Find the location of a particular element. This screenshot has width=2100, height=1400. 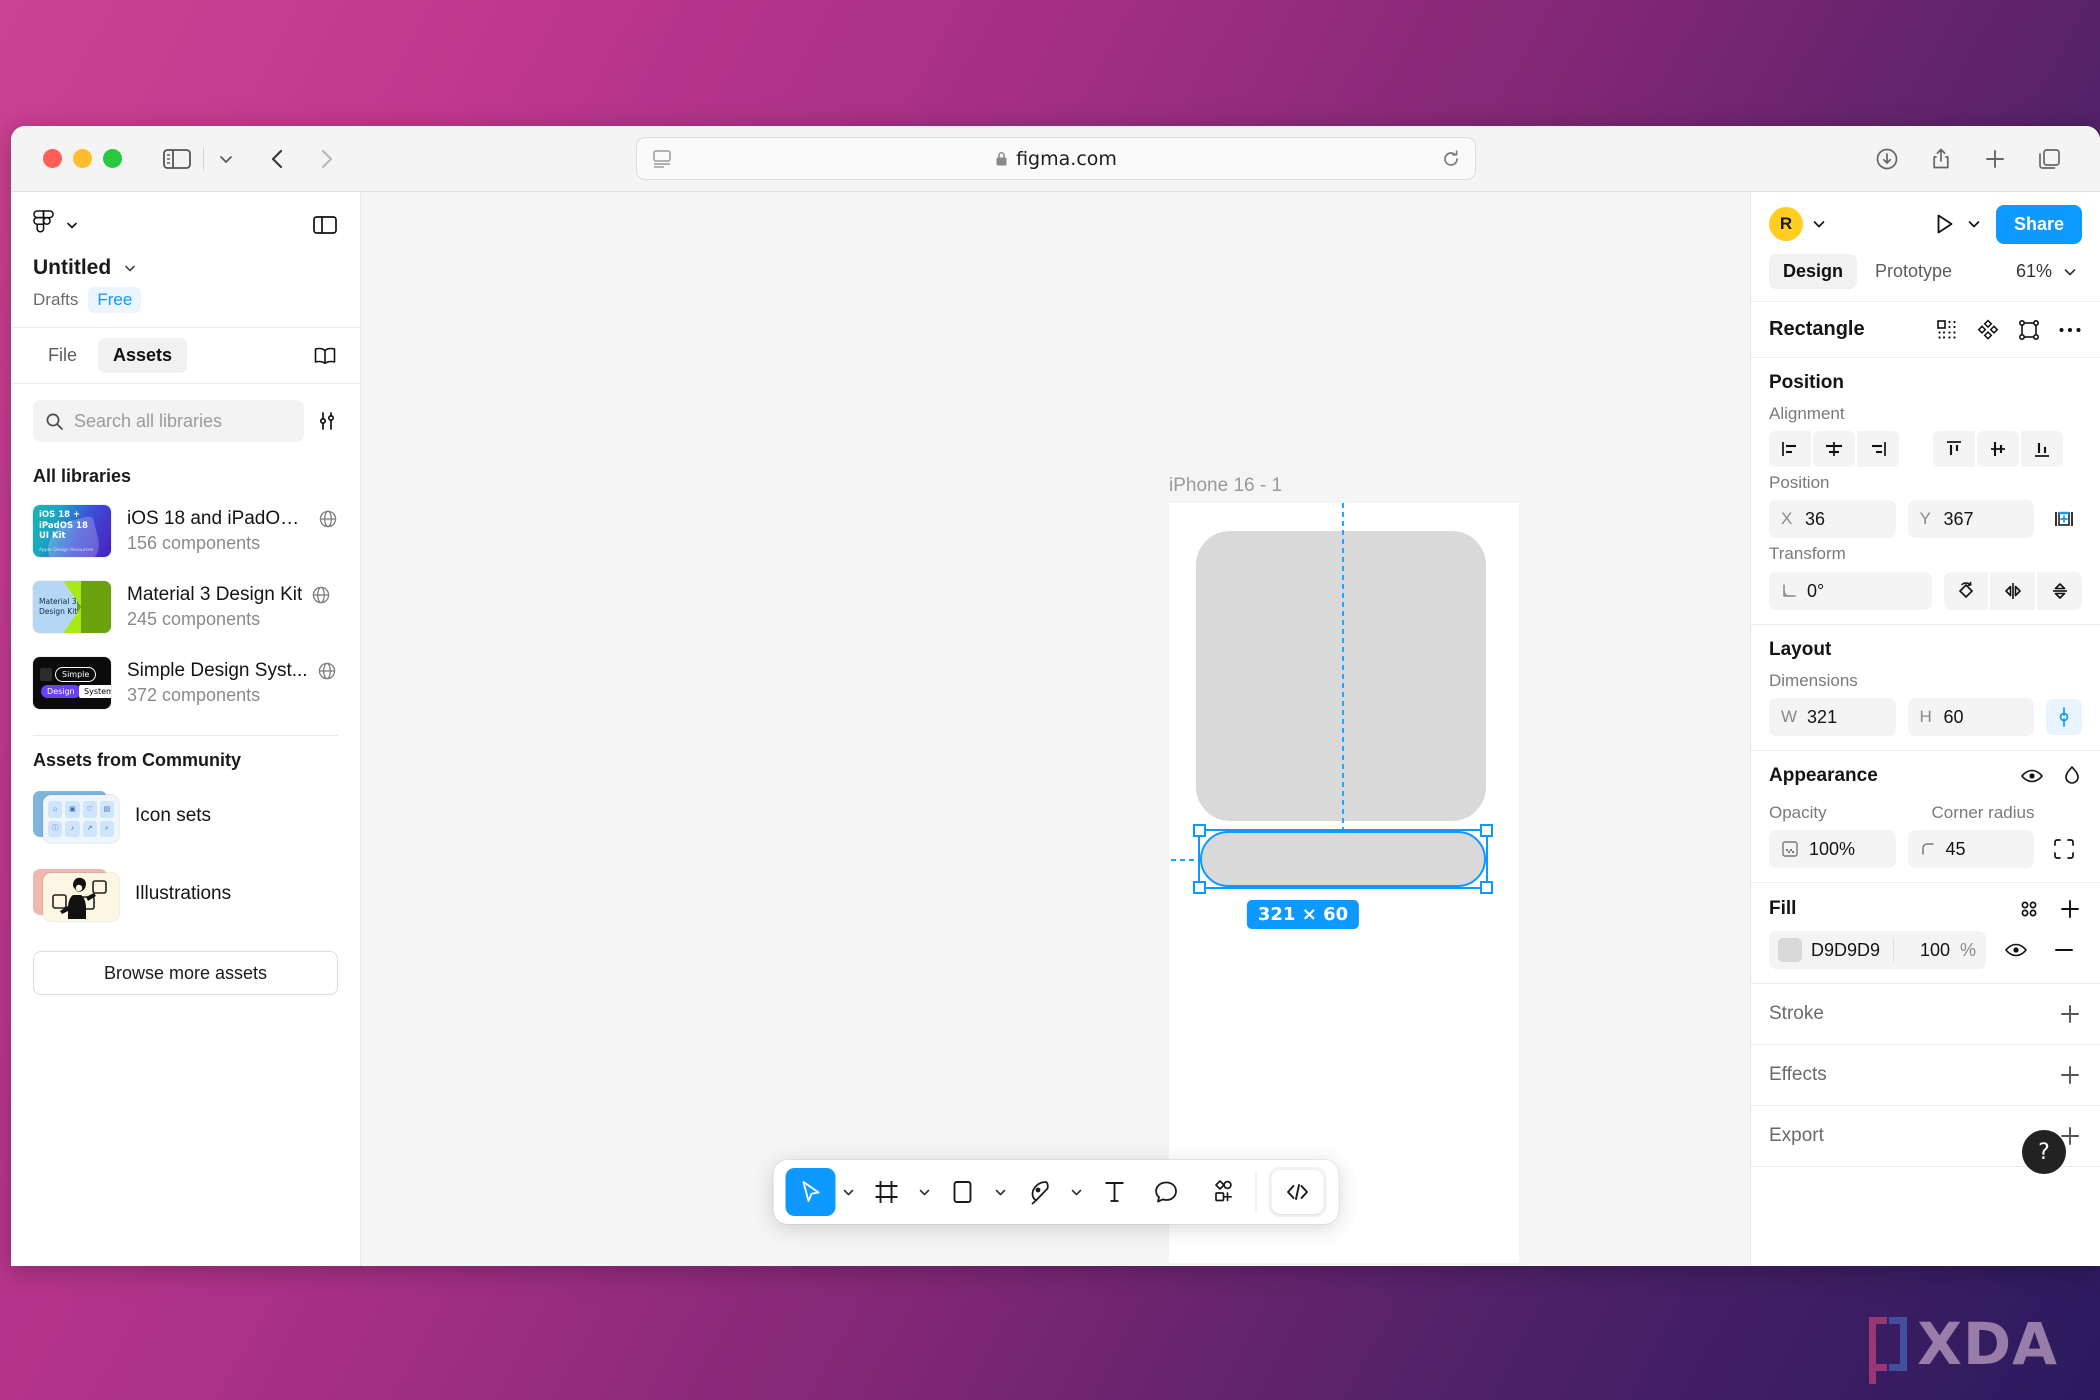

code-brackets-icon is located at coordinates (1297, 1192).